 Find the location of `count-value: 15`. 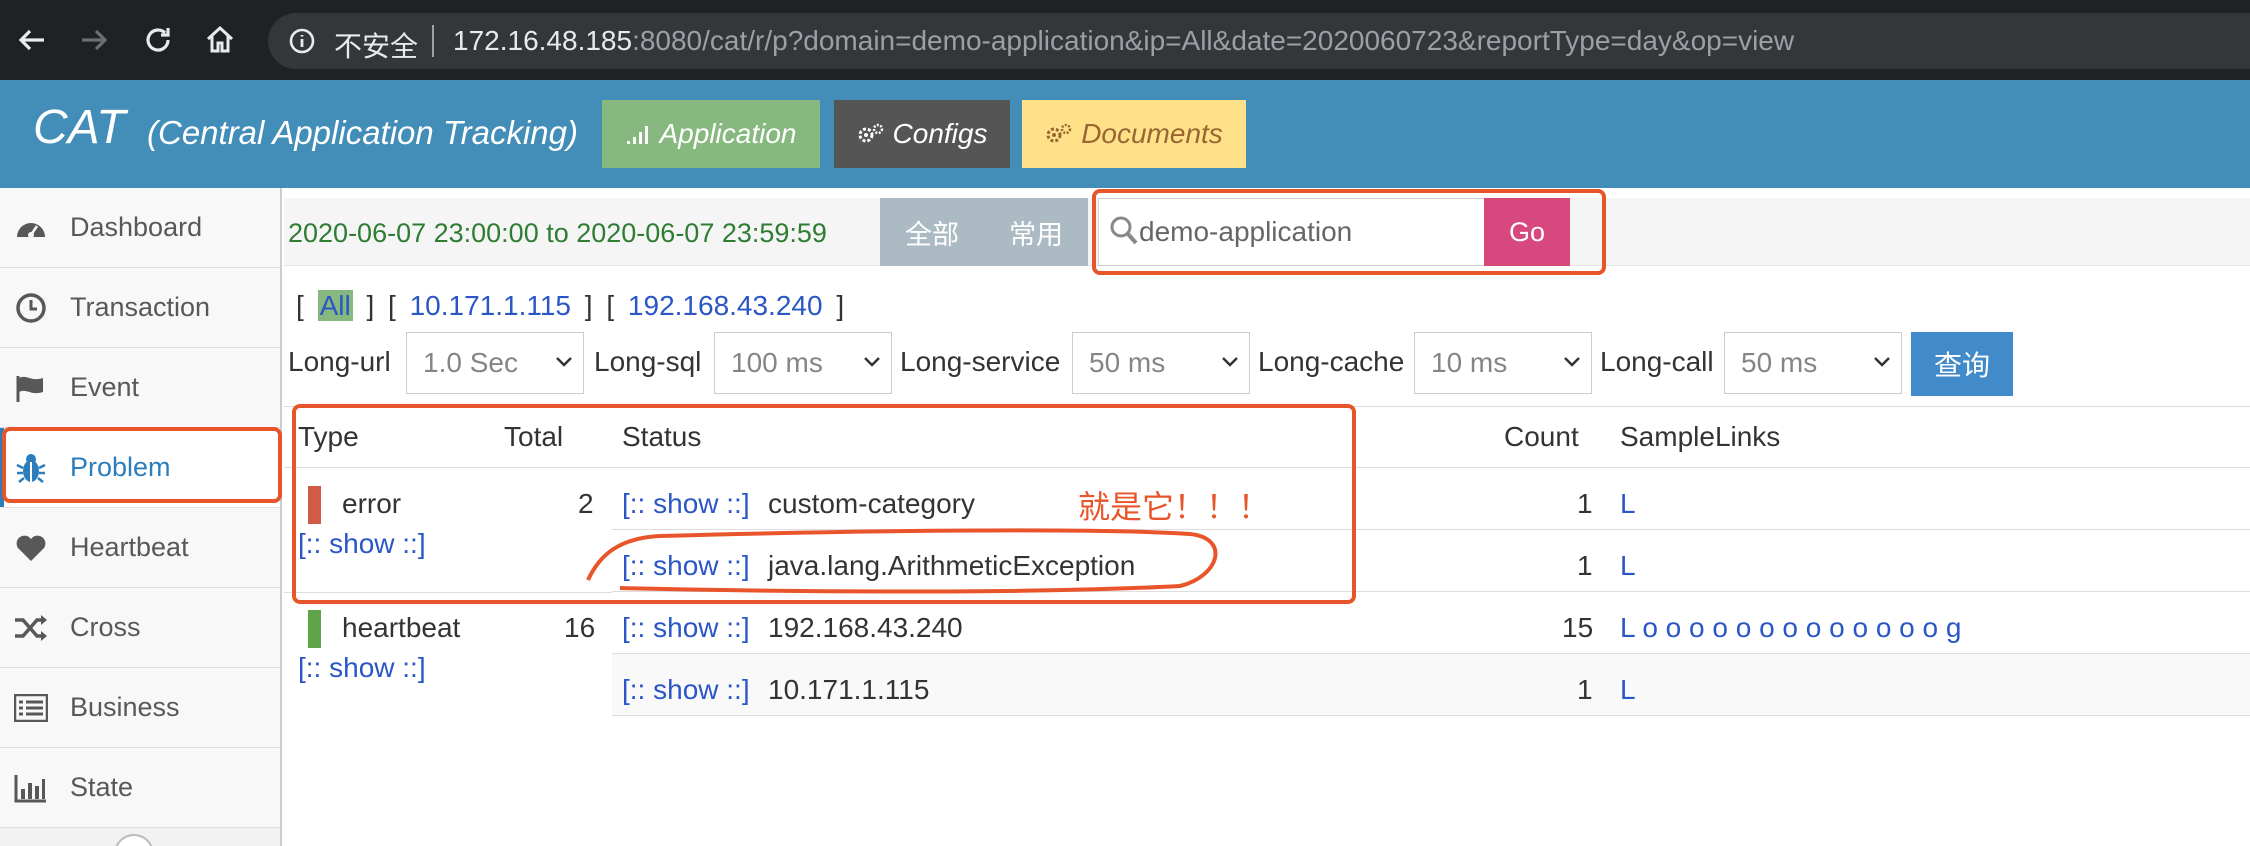

count-value: 15 is located at coordinates (1578, 627).